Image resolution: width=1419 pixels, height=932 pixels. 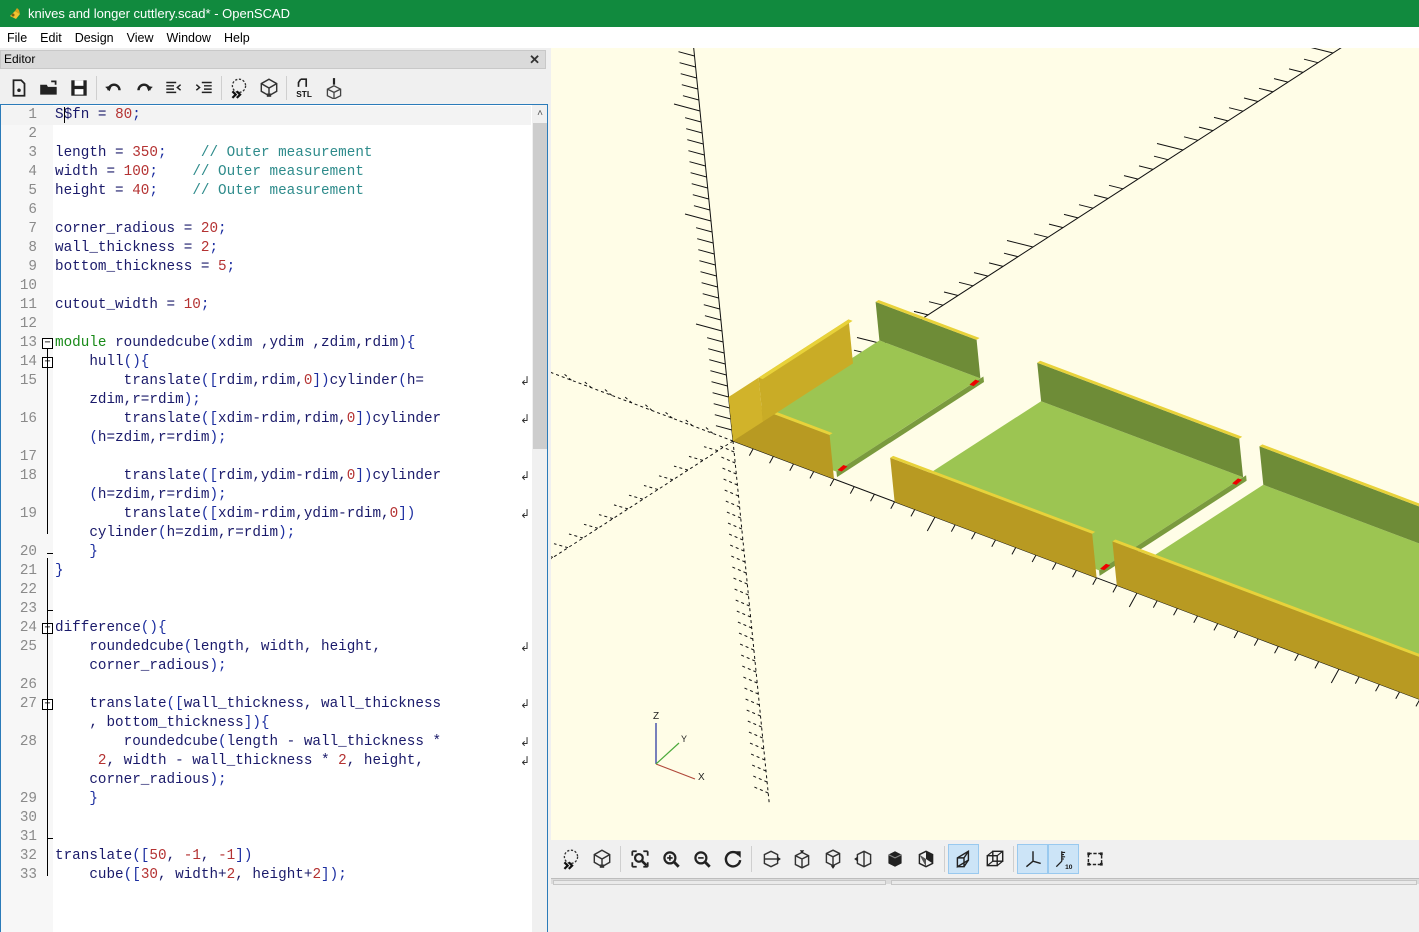 What do you see at coordinates (266, 229) in the screenshot?
I see `code-line: 7corner_radious = 20;` at bounding box center [266, 229].